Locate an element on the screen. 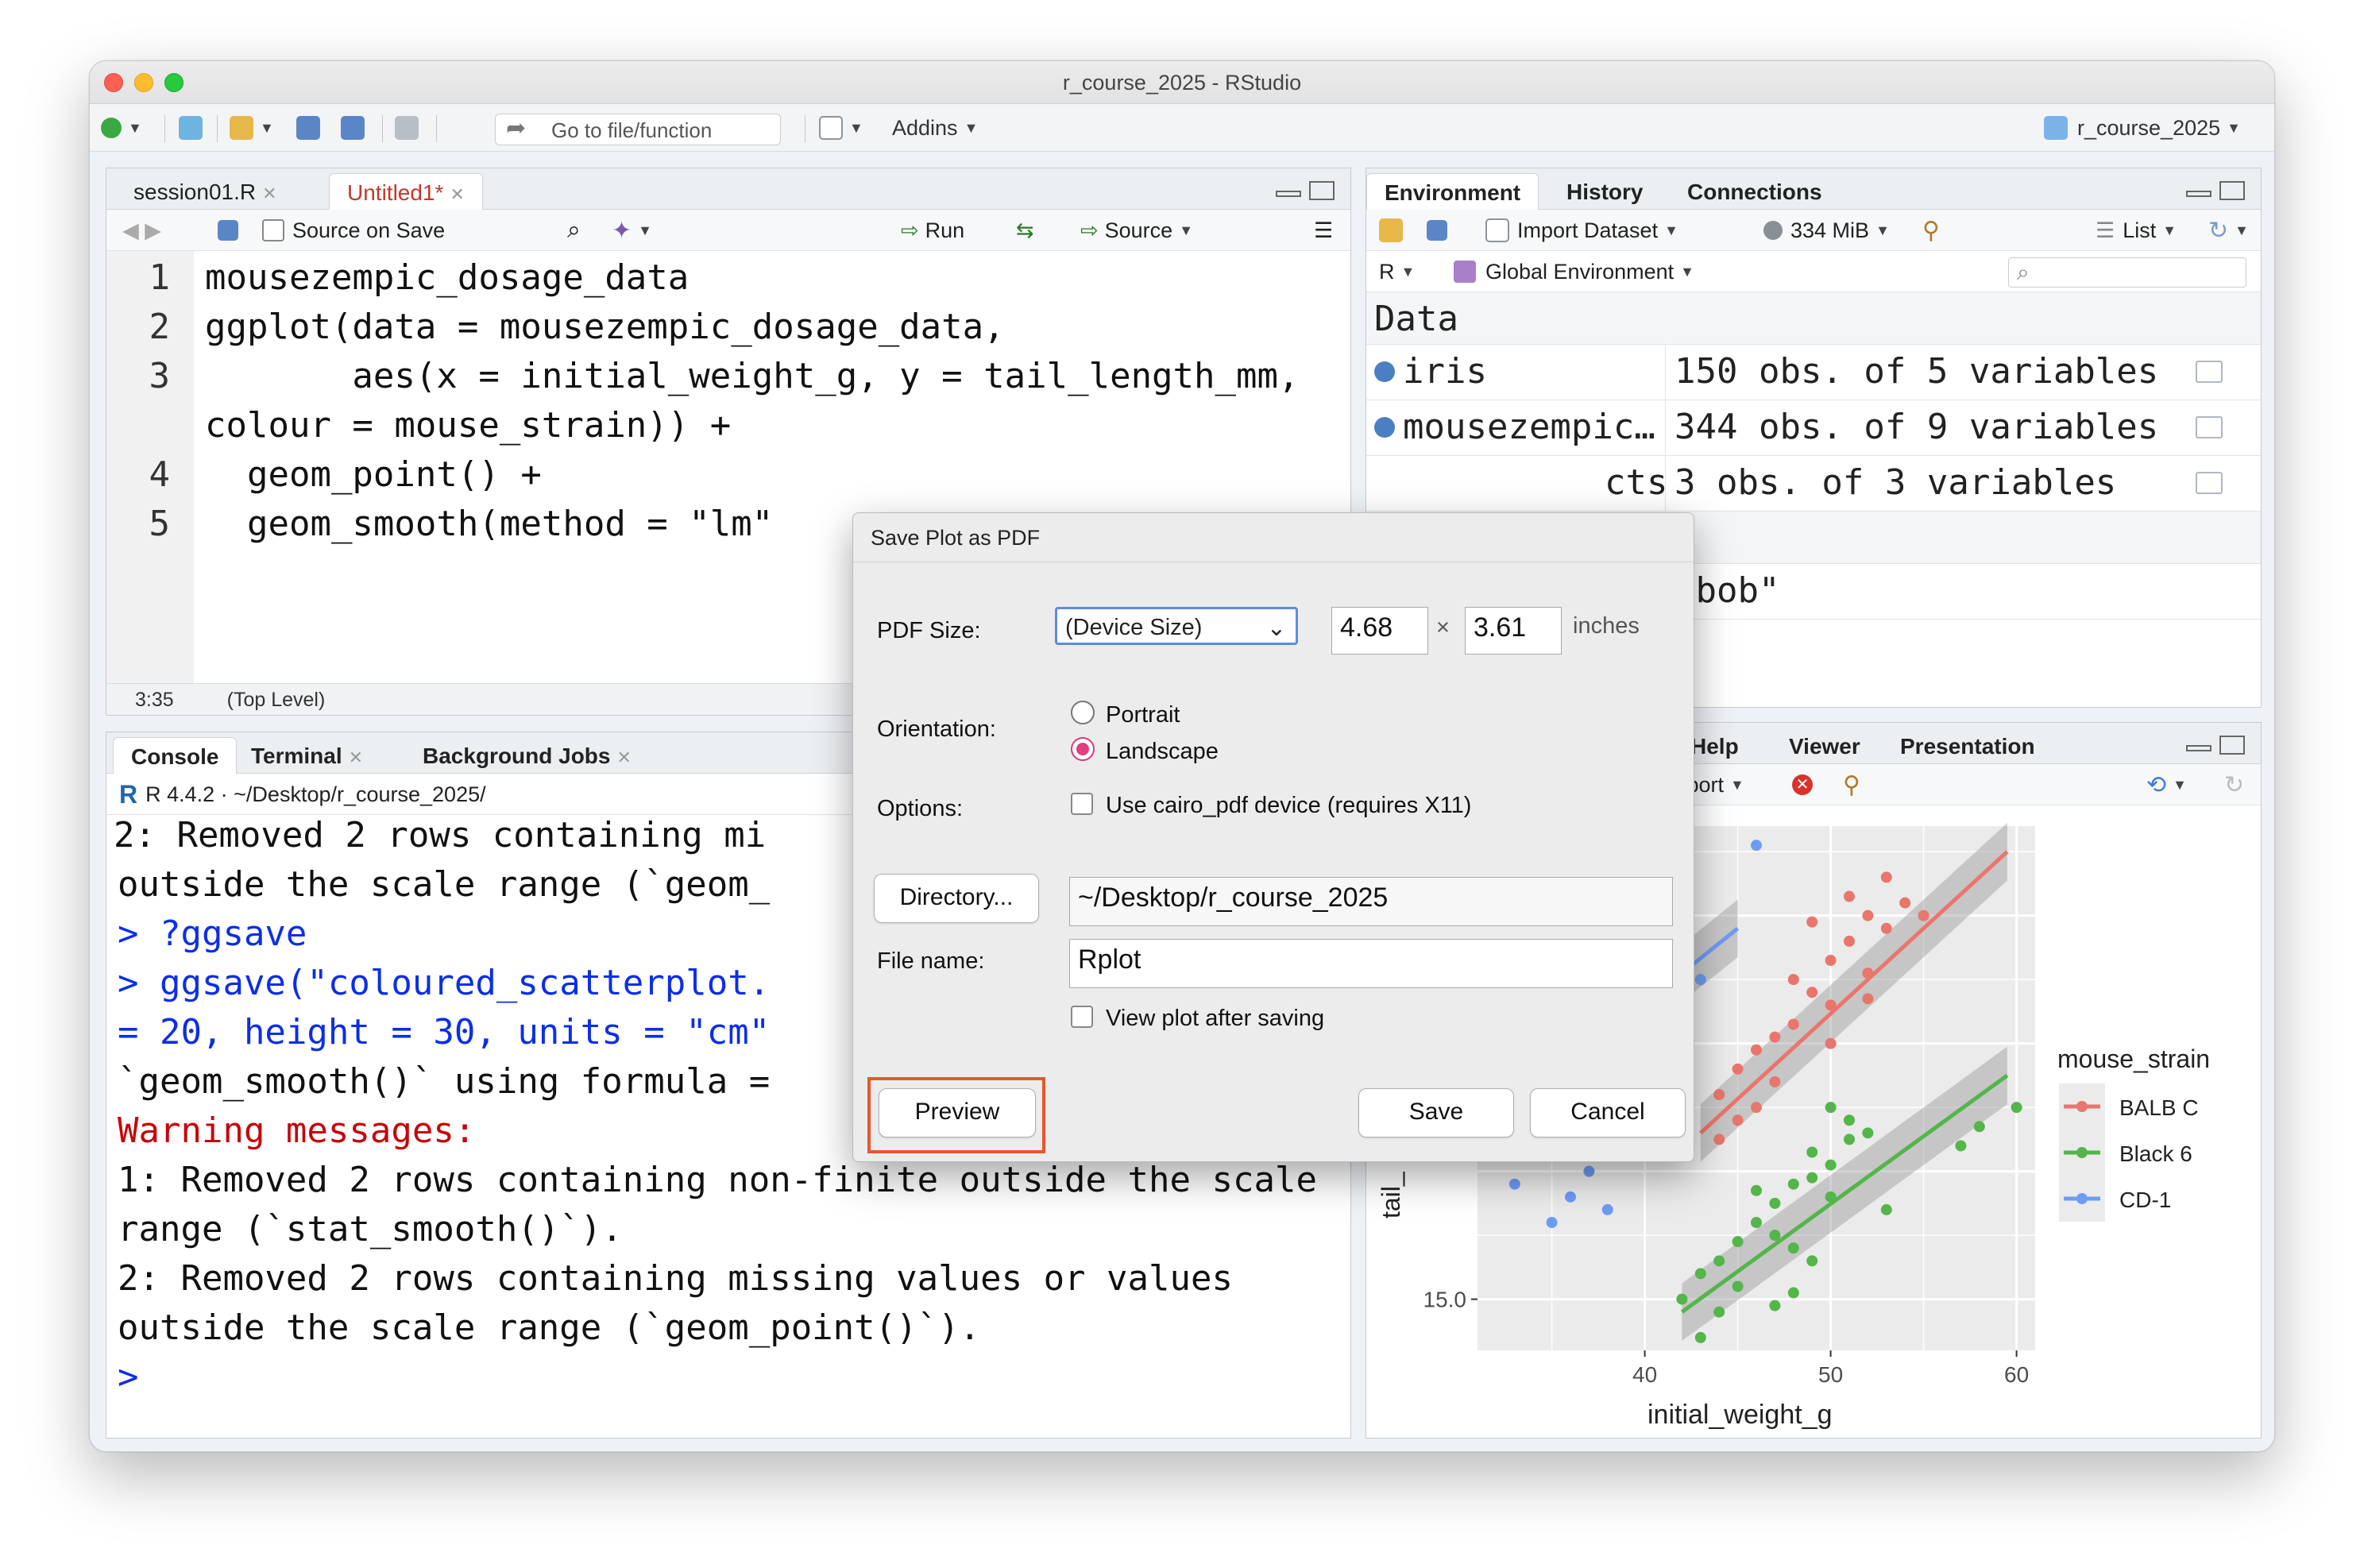 The image size is (2364, 1568). cairo-checkbox is located at coordinates (1082, 804).